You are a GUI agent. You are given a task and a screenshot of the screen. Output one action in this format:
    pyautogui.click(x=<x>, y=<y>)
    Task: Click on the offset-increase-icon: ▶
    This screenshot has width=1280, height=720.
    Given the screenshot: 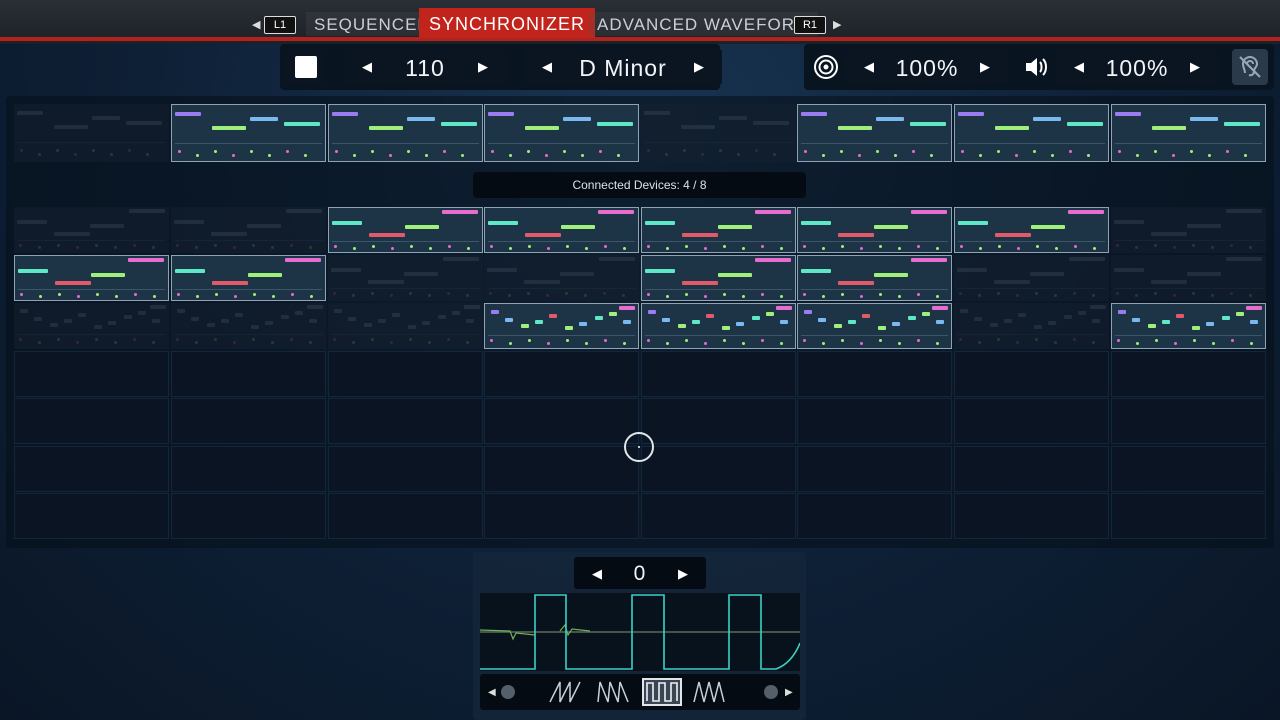 What is the action you would take?
    pyautogui.click(x=683, y=574)
    